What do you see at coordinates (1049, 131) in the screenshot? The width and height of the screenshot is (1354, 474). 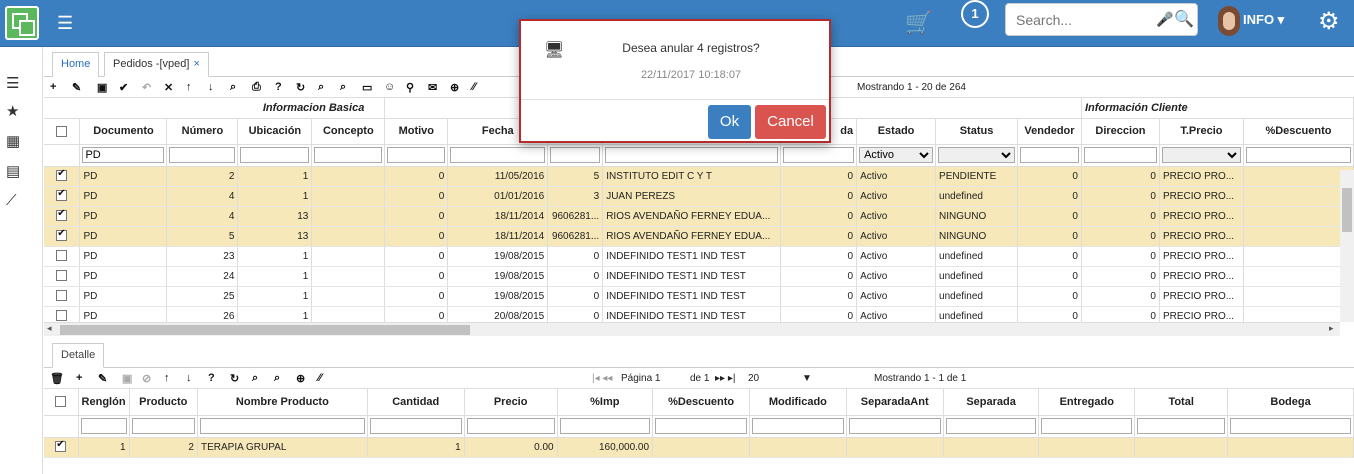 I see `col-vendedor: Vendedor` at bounding box center [1049, 131].